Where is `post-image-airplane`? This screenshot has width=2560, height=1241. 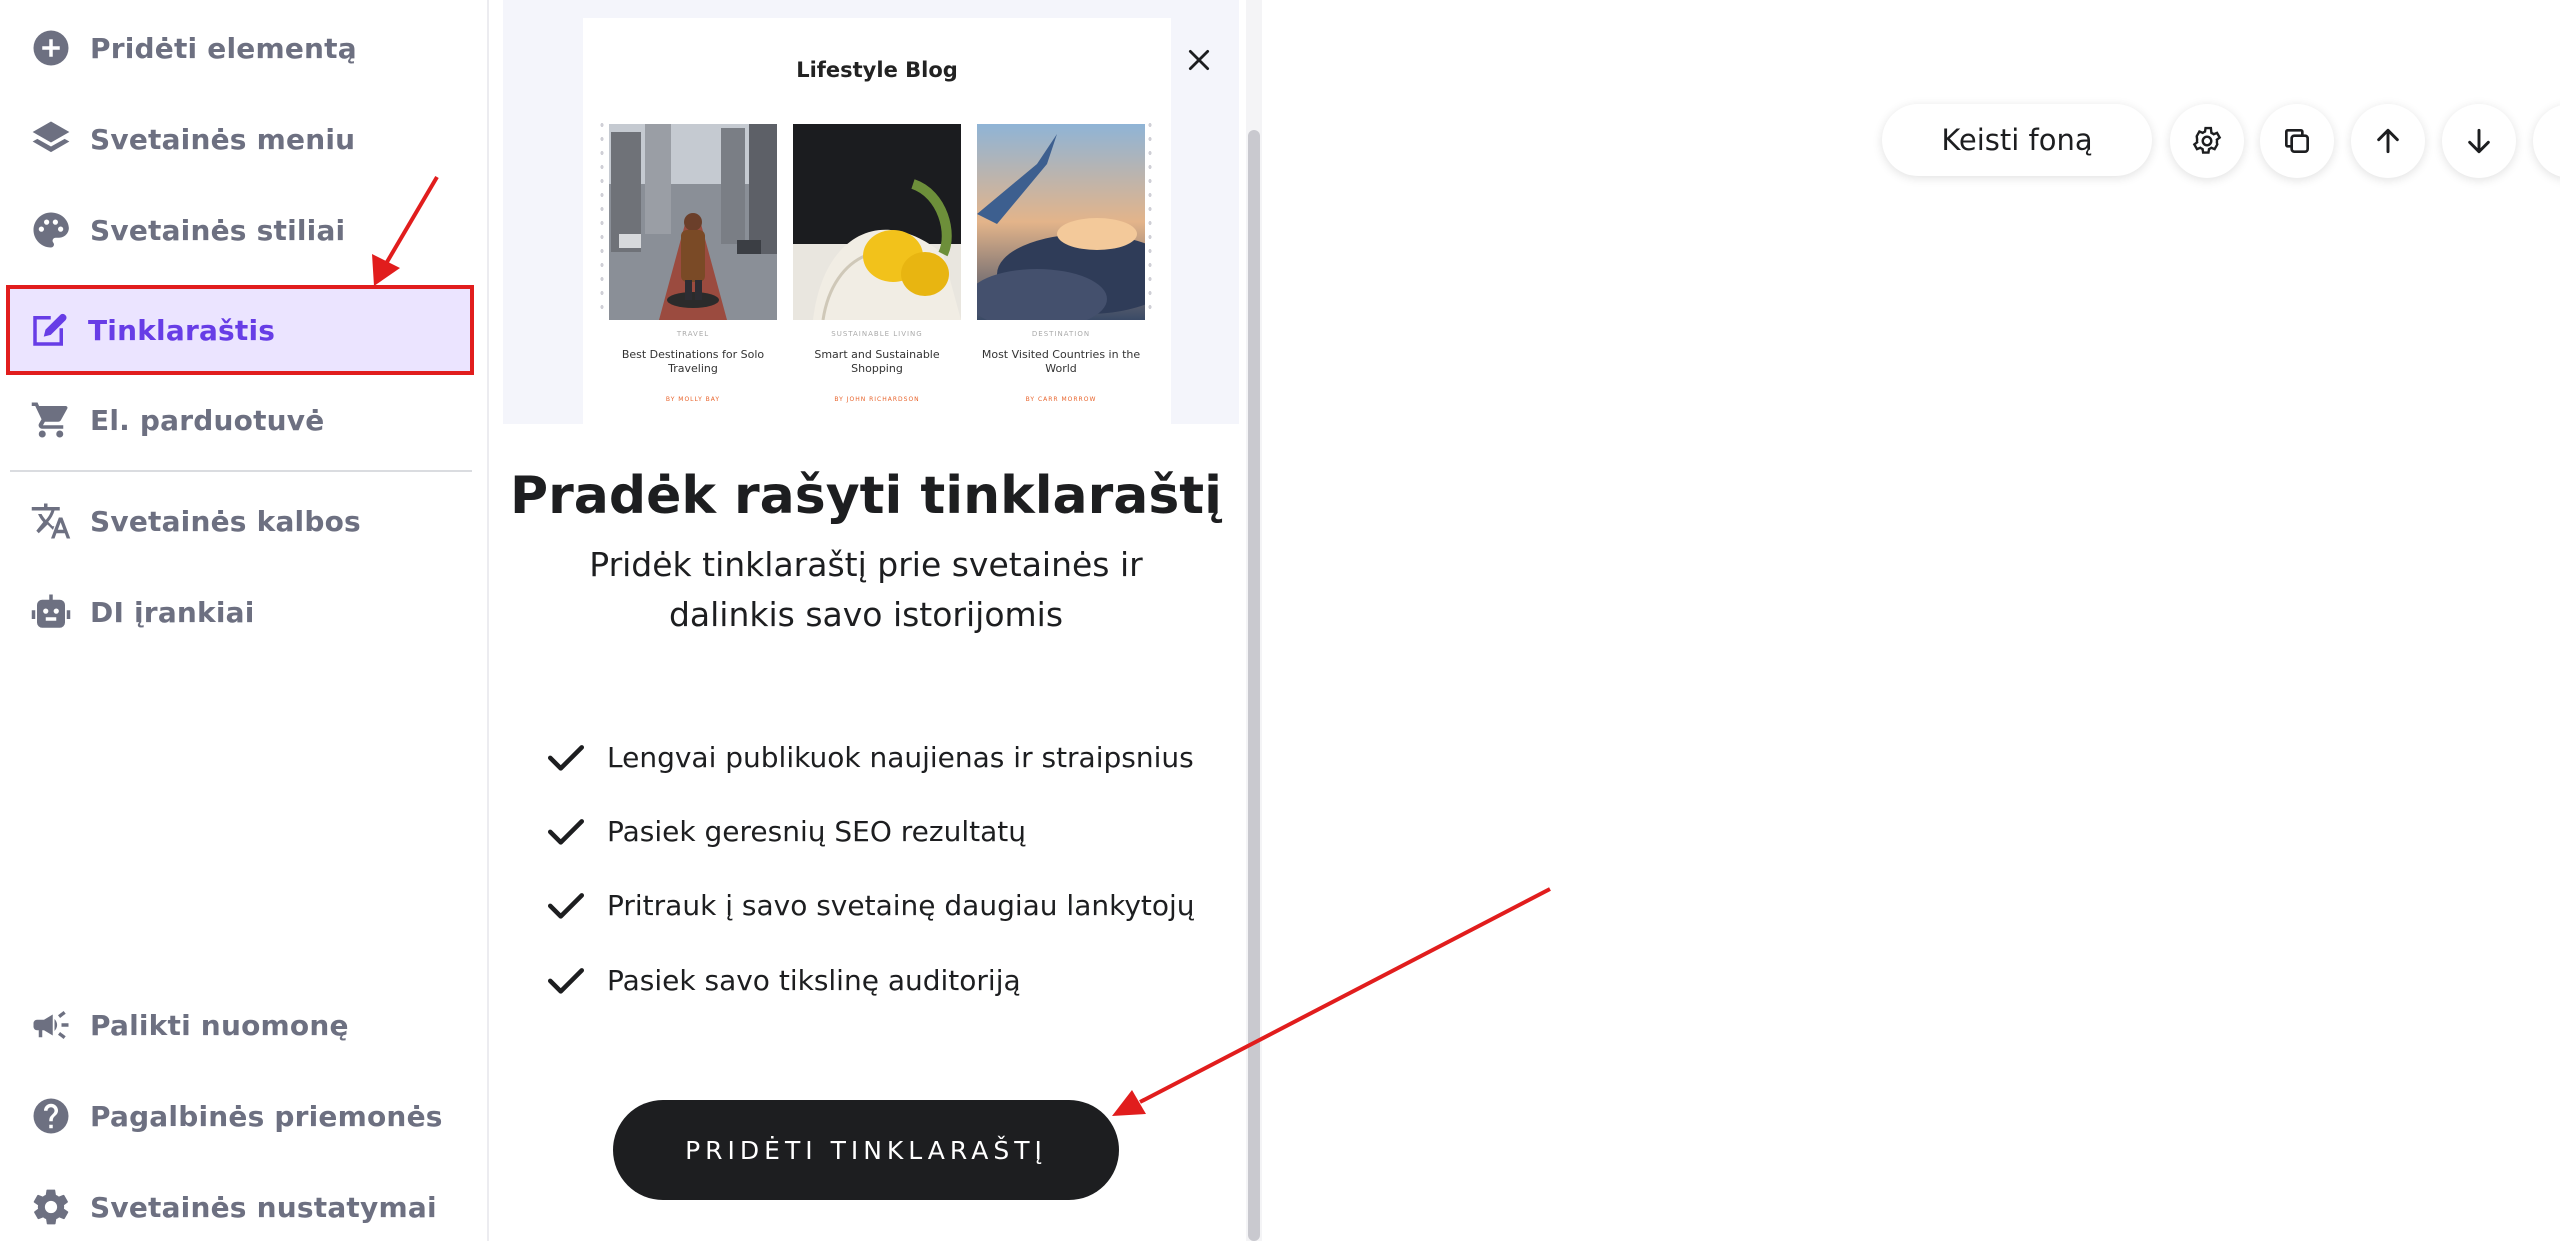 post-image-airplane is located at coordinates (1061, 222).